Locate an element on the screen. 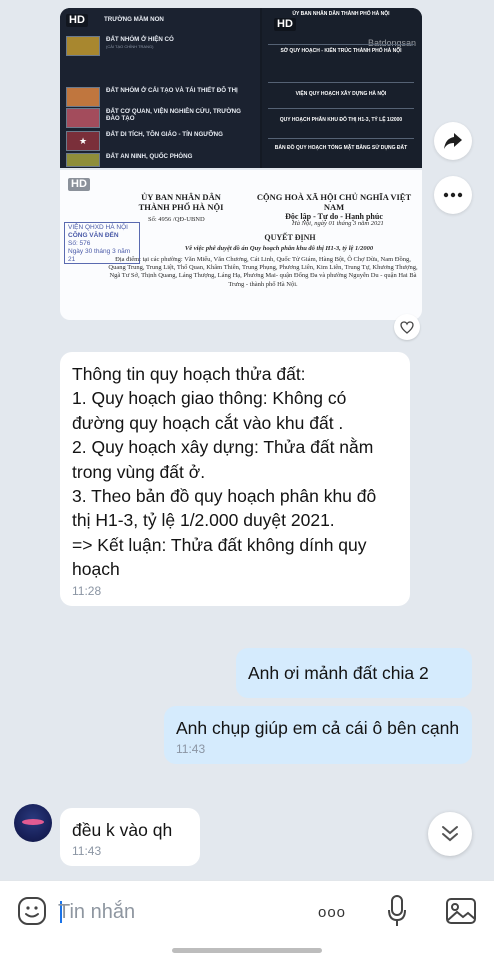 Image resolution: width=494 pixels, height=960 pixels. more-dots-icon is located at coordinates (453, 195).